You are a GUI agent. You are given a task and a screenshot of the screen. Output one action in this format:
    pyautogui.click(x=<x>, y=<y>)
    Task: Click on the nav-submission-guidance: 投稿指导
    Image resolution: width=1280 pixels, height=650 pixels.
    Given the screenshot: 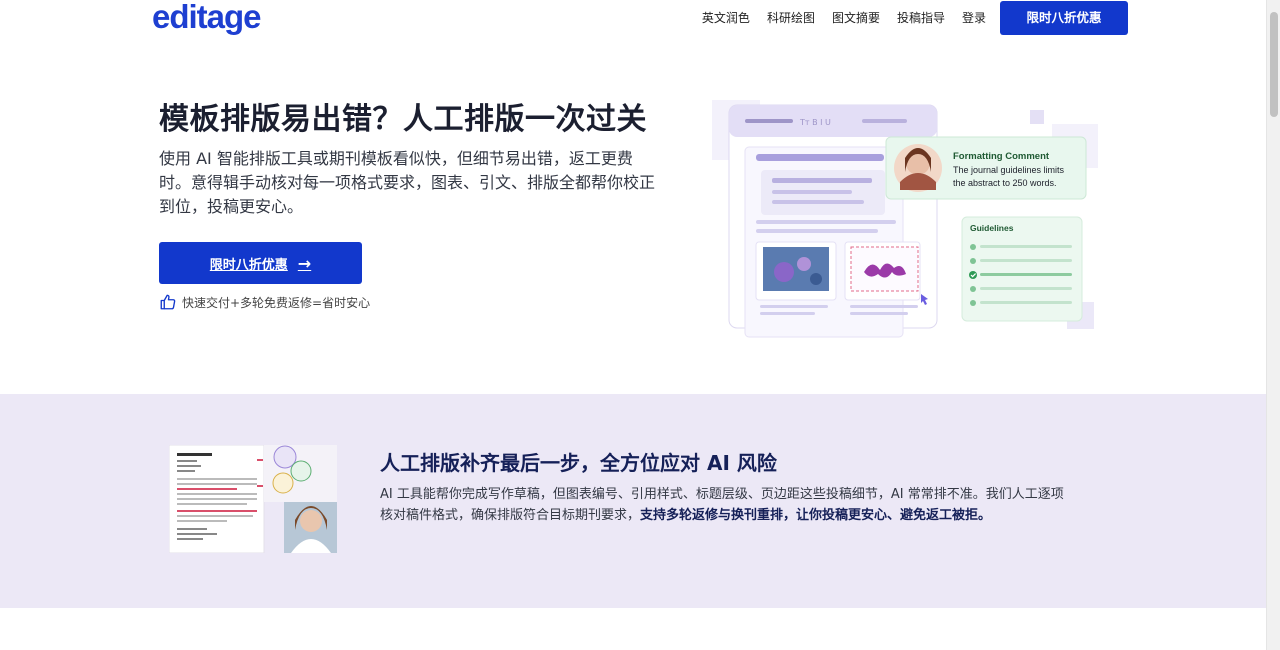 What is the action you would take?
    pyautogui.click(x=921, y=18)
    